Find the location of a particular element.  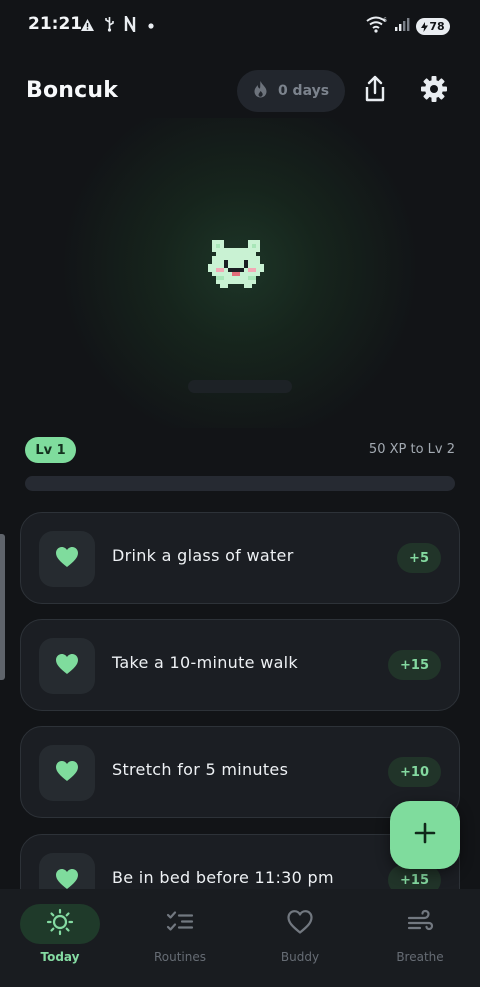

nav-item-breathe: Breathe is located at coordinates (420, 938).